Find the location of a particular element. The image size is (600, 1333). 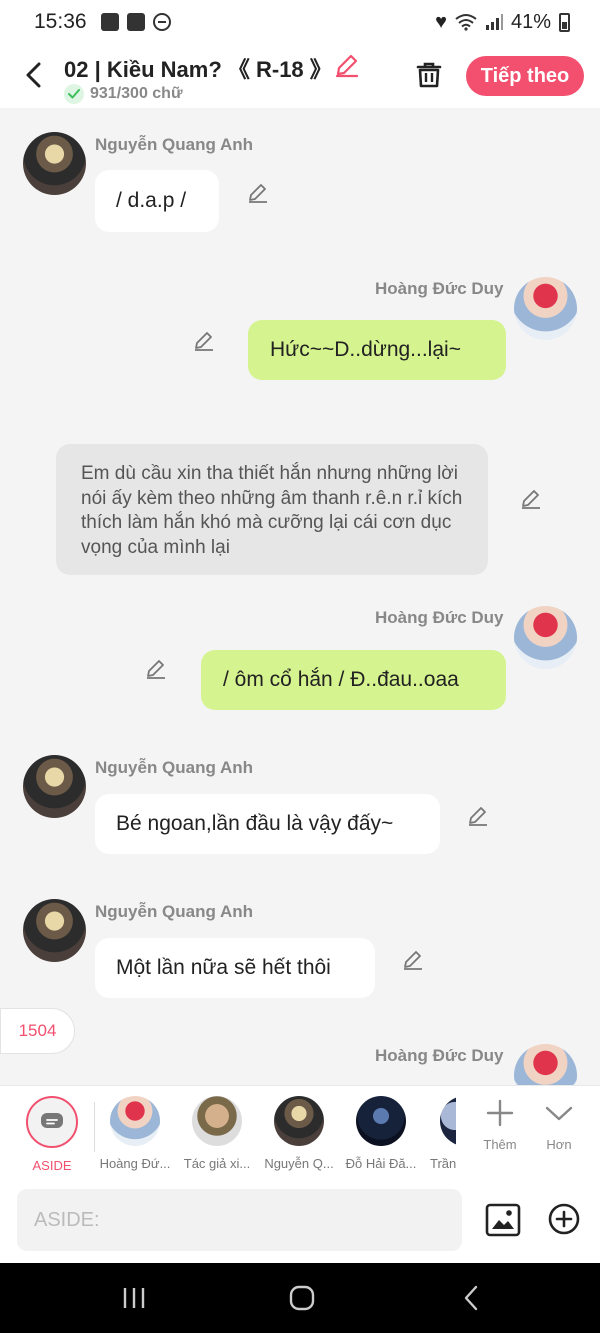

chevron-left-icon is located at coordinates (33, 75).